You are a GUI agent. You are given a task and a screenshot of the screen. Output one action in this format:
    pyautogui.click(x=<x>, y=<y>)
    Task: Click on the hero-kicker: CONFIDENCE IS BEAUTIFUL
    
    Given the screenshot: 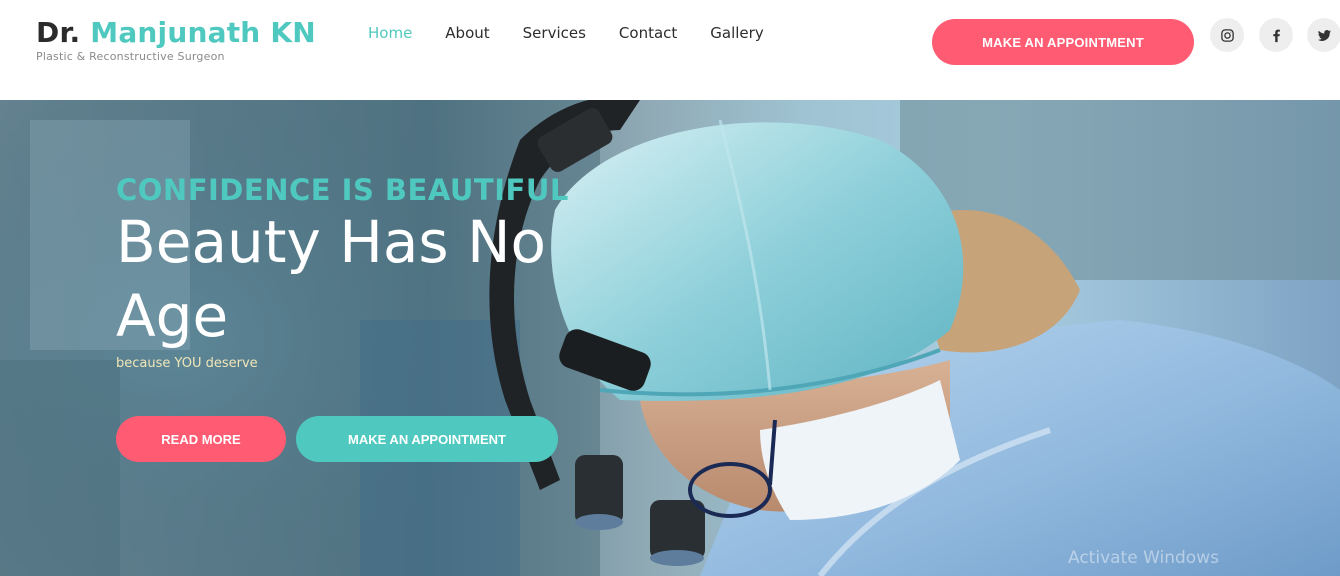 What is the action you would take?
    pyautogui.click(x=342, y=190)
    